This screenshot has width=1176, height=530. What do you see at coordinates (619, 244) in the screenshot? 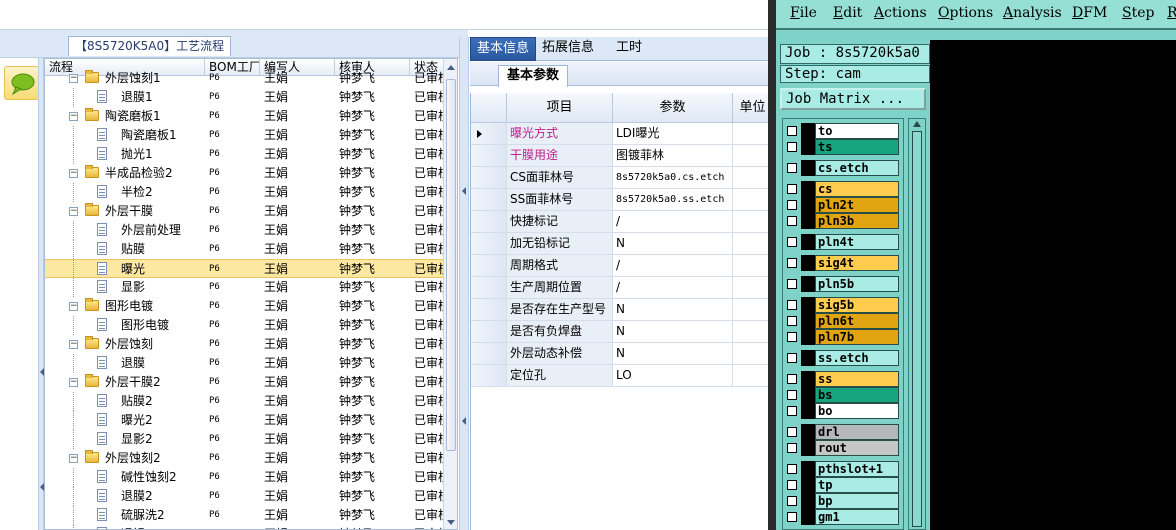
I see `param-row: 加无铅标记 N` at bounding box center [619, 244].